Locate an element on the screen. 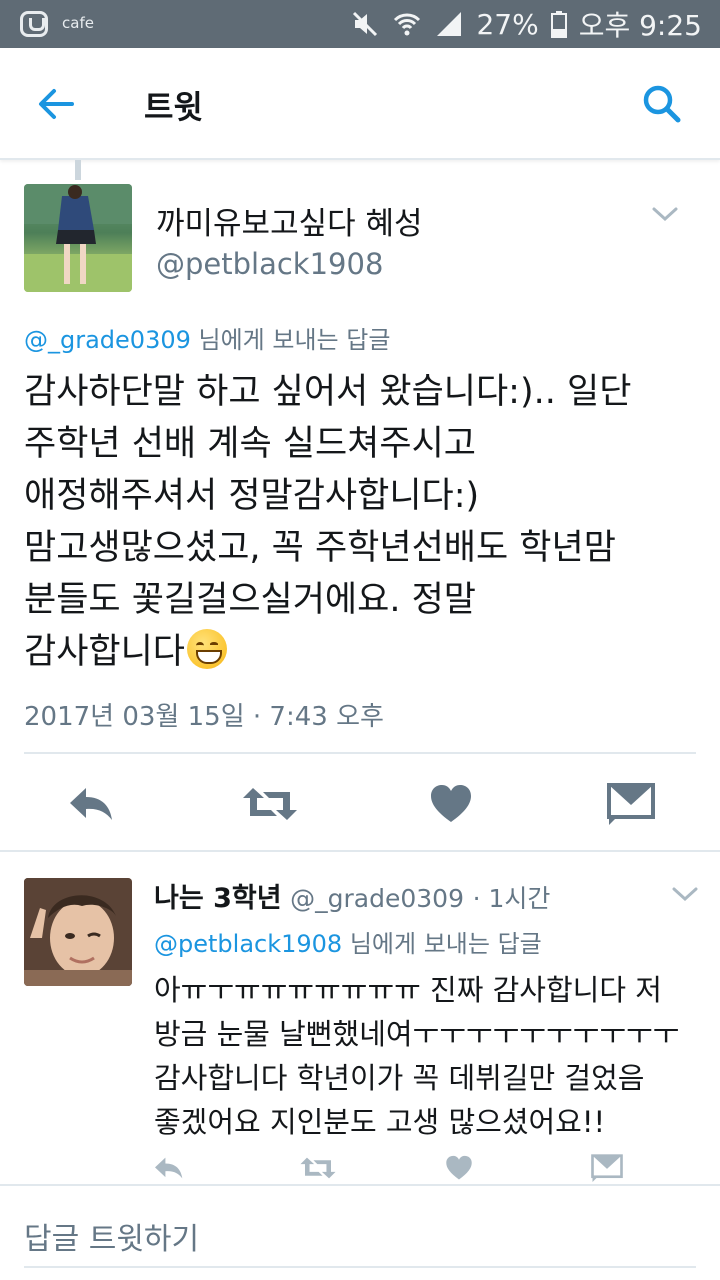 The width and height of the screenshot is (720, 1280). compose-underline is located at coordinates (360, 1267).